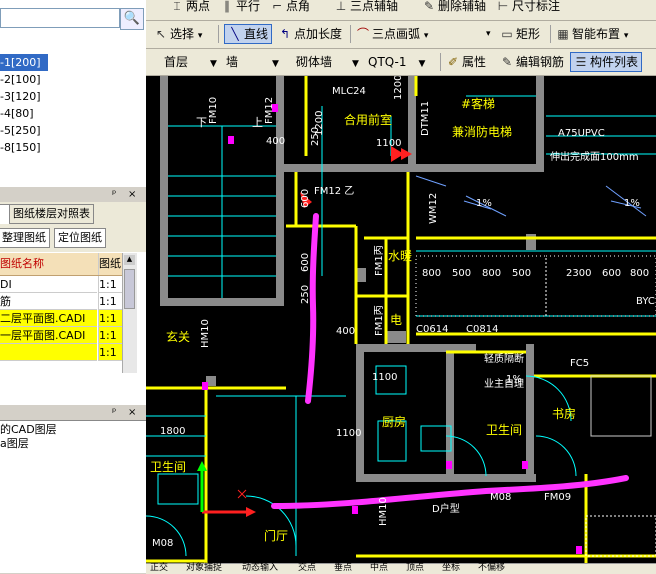  Describe the element at coordinates (379, 568) in the screenshot. I see `status-toggle: 中点` at that location.